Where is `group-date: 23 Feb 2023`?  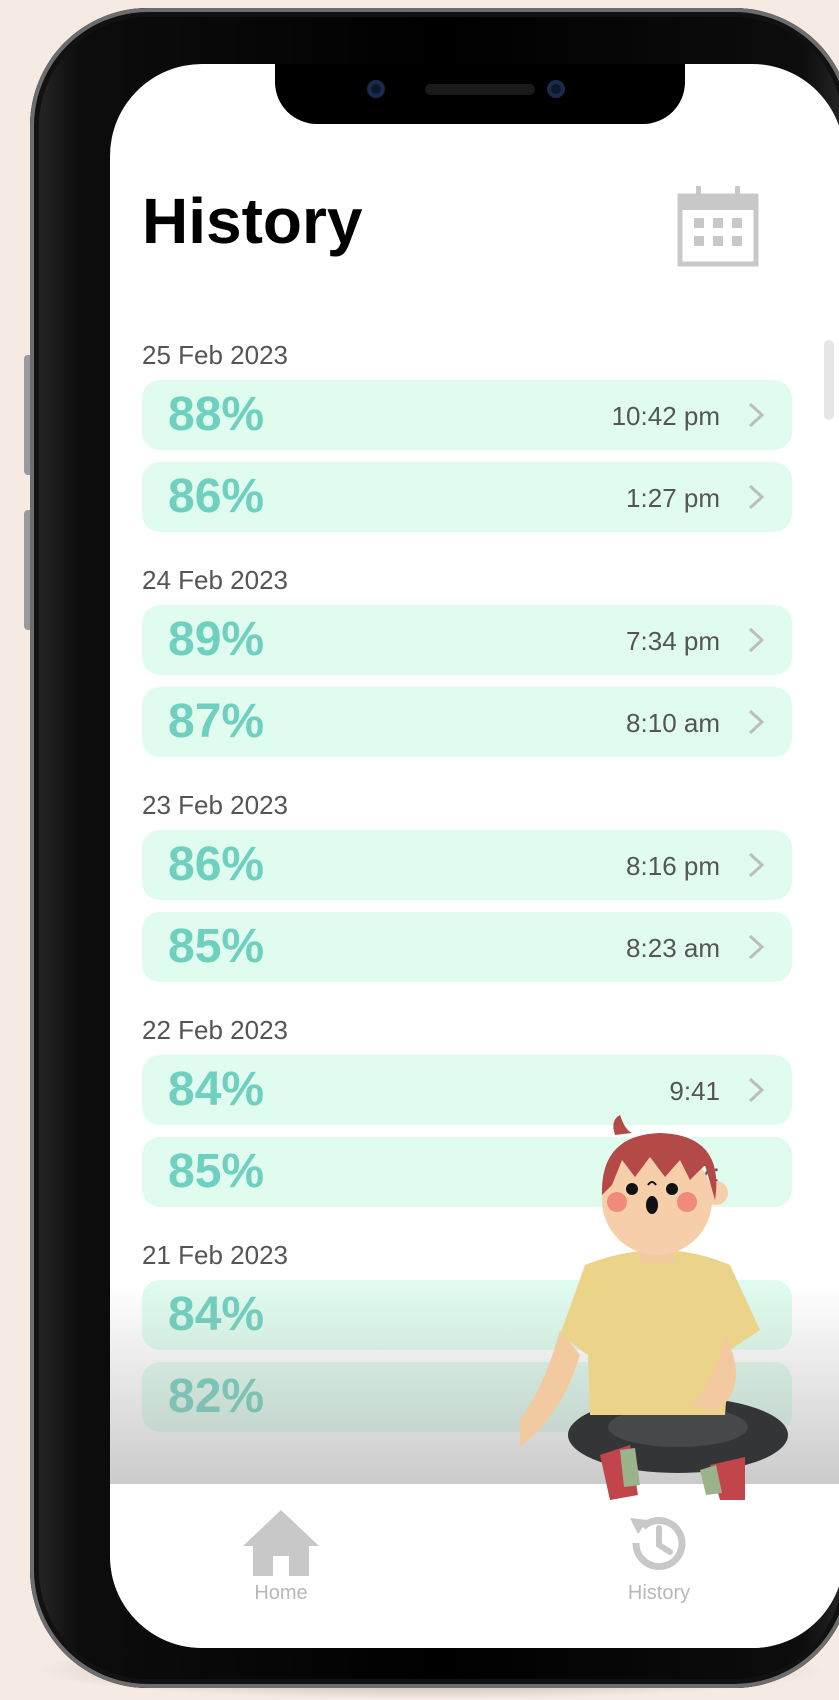 group-date: 23 Feb 2023 is located at coordinates (215, 805).